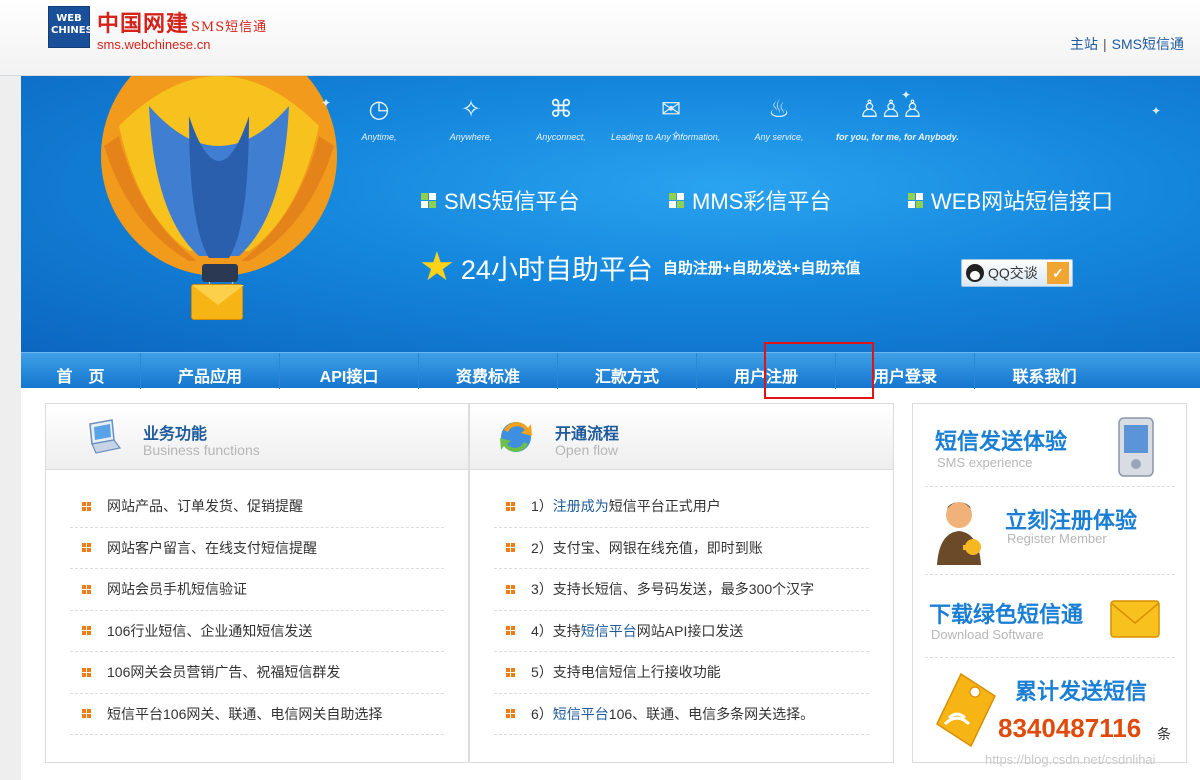  What do you see at coordinates (217, 302) in the screenshot?
I see `envelope-icon` at bounding box center [217, 302].